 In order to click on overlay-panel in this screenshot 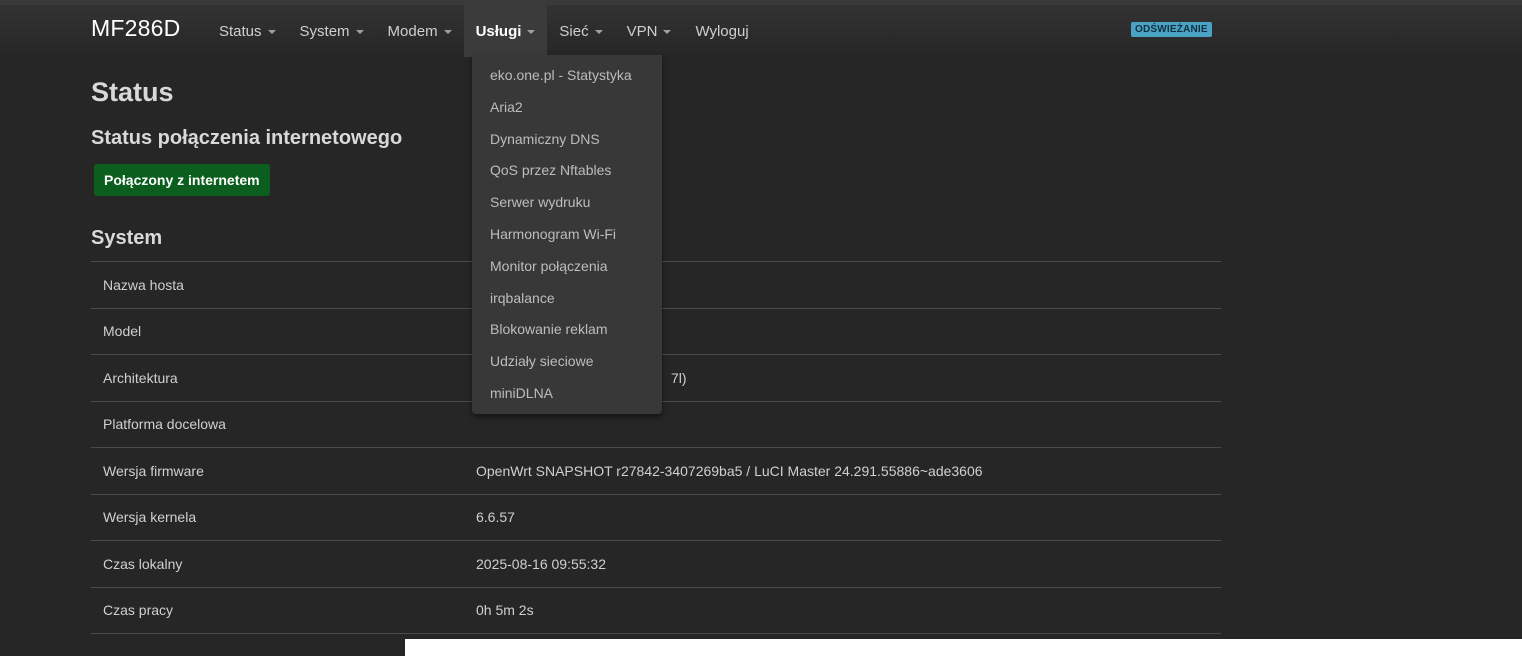, I will do `click(963, 647)`.